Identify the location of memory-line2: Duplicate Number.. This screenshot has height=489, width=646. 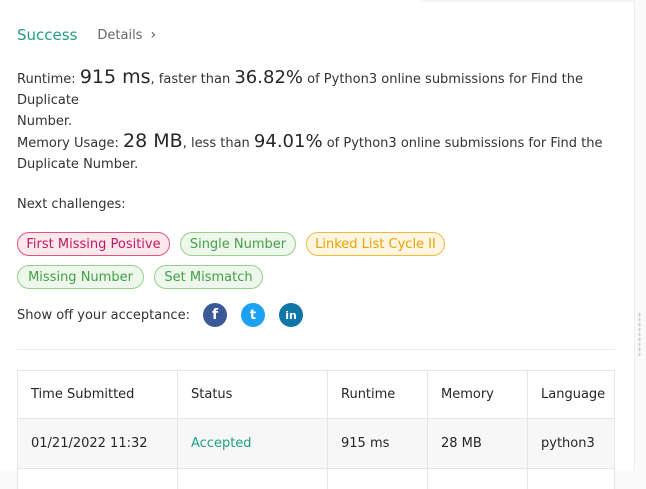
(78, 164).